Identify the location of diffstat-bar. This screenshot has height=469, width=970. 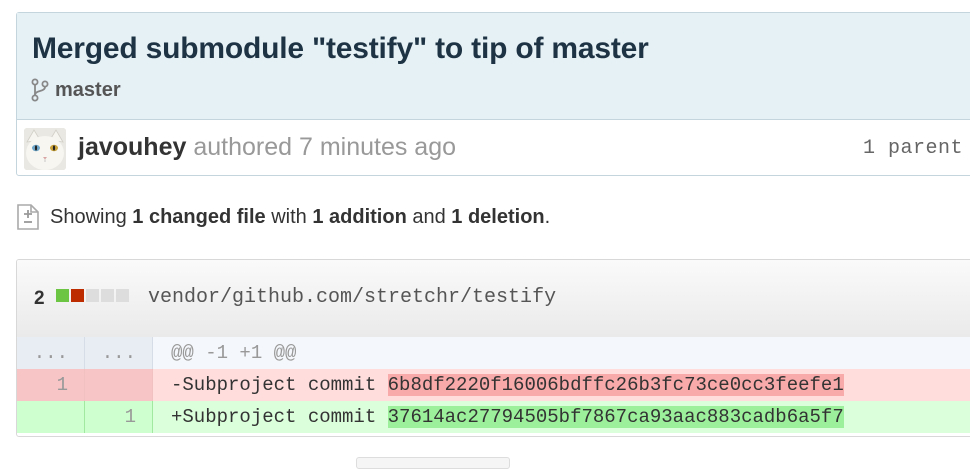
(93, 295).